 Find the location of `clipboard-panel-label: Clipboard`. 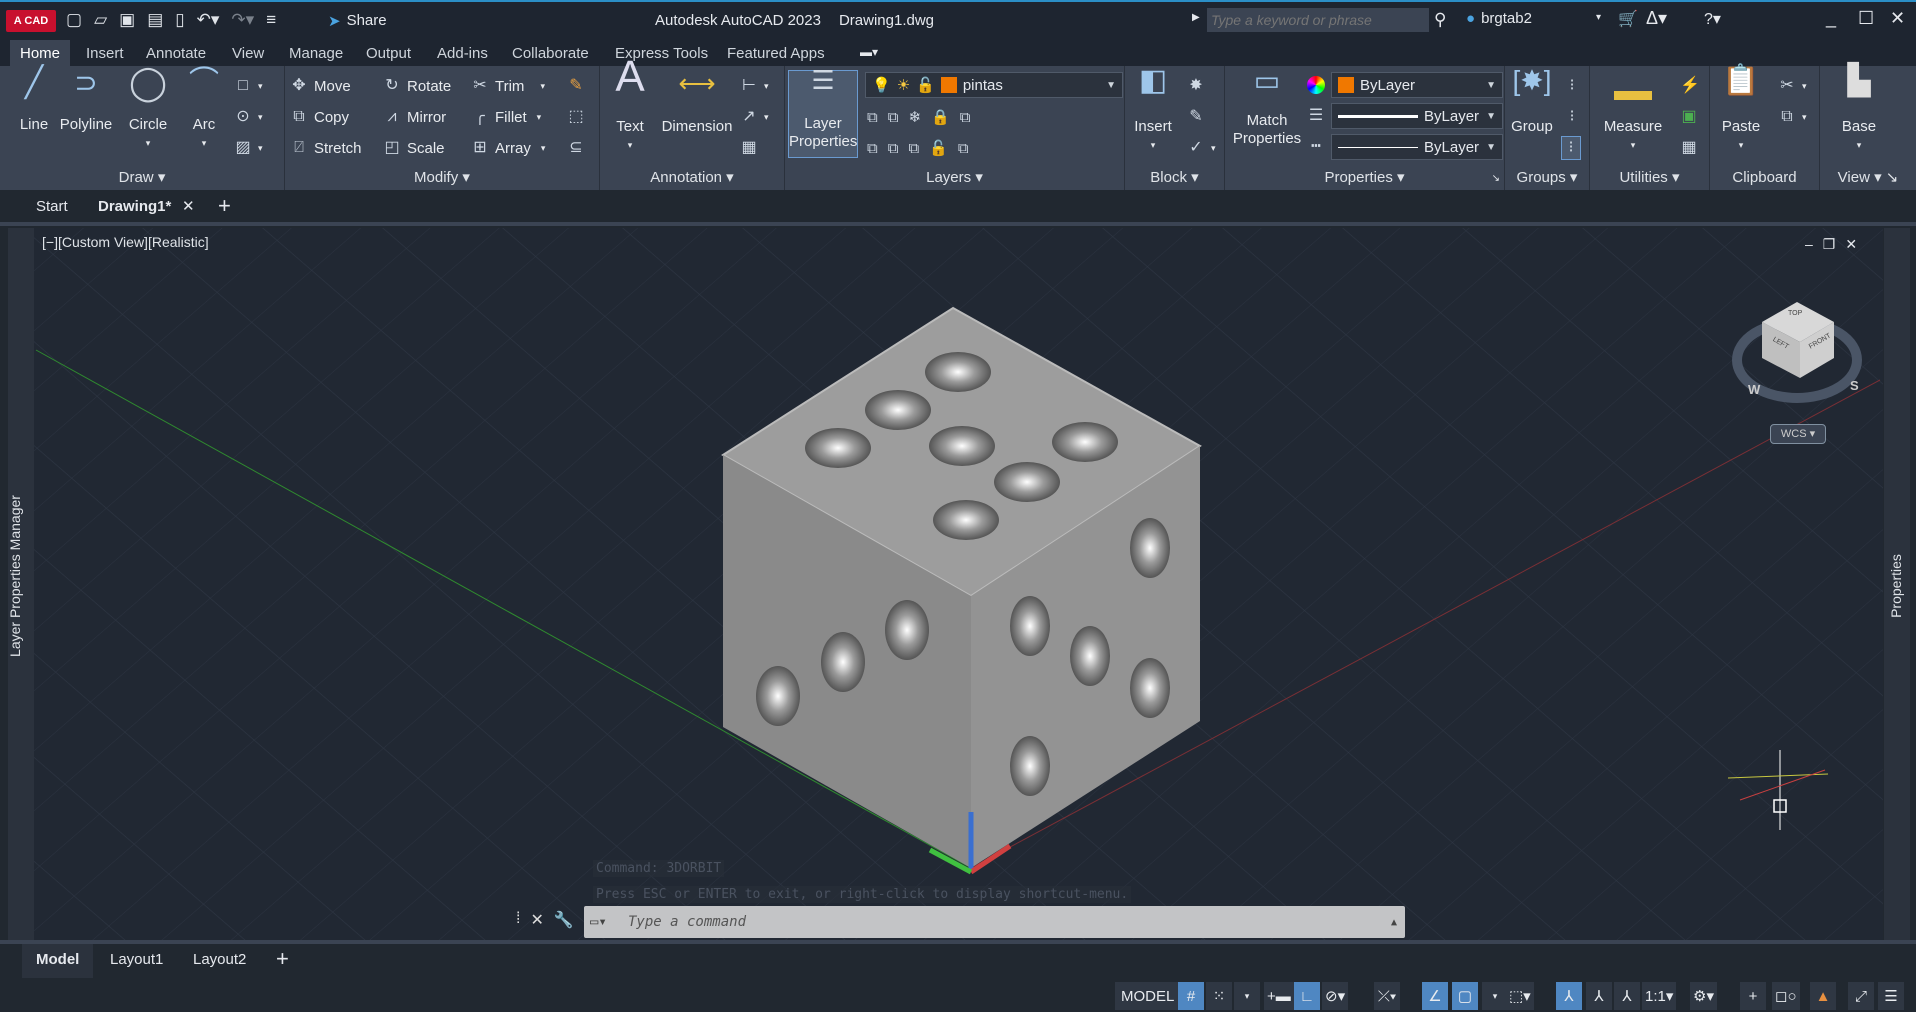

clipboard-panel-label: Clipboard is located at coordinates (1764, 177).